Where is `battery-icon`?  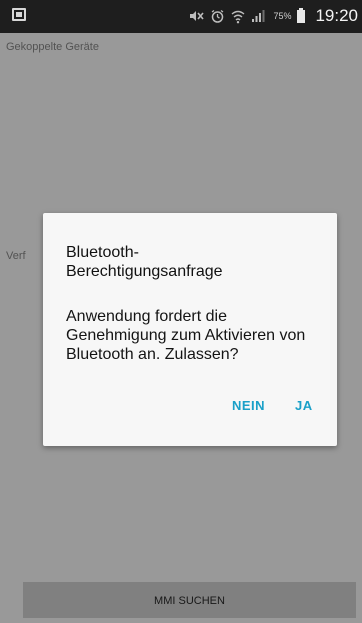 battery-icon is located at coordinates (301, 15).